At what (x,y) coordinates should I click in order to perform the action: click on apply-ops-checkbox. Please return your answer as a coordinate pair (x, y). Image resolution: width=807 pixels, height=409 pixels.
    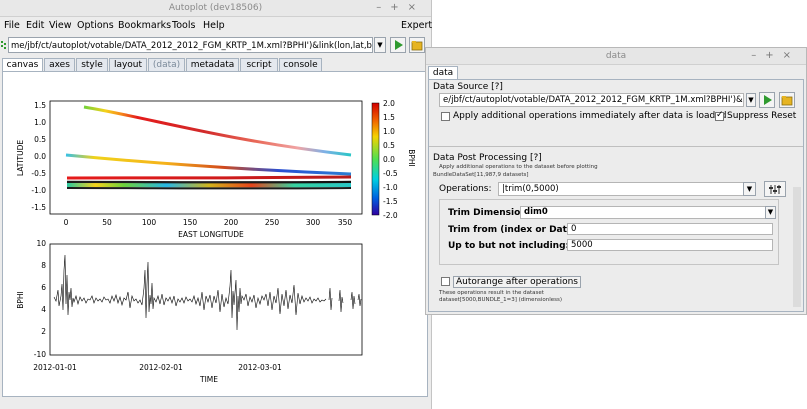
    Looking at the image, I should click on (445, 116).